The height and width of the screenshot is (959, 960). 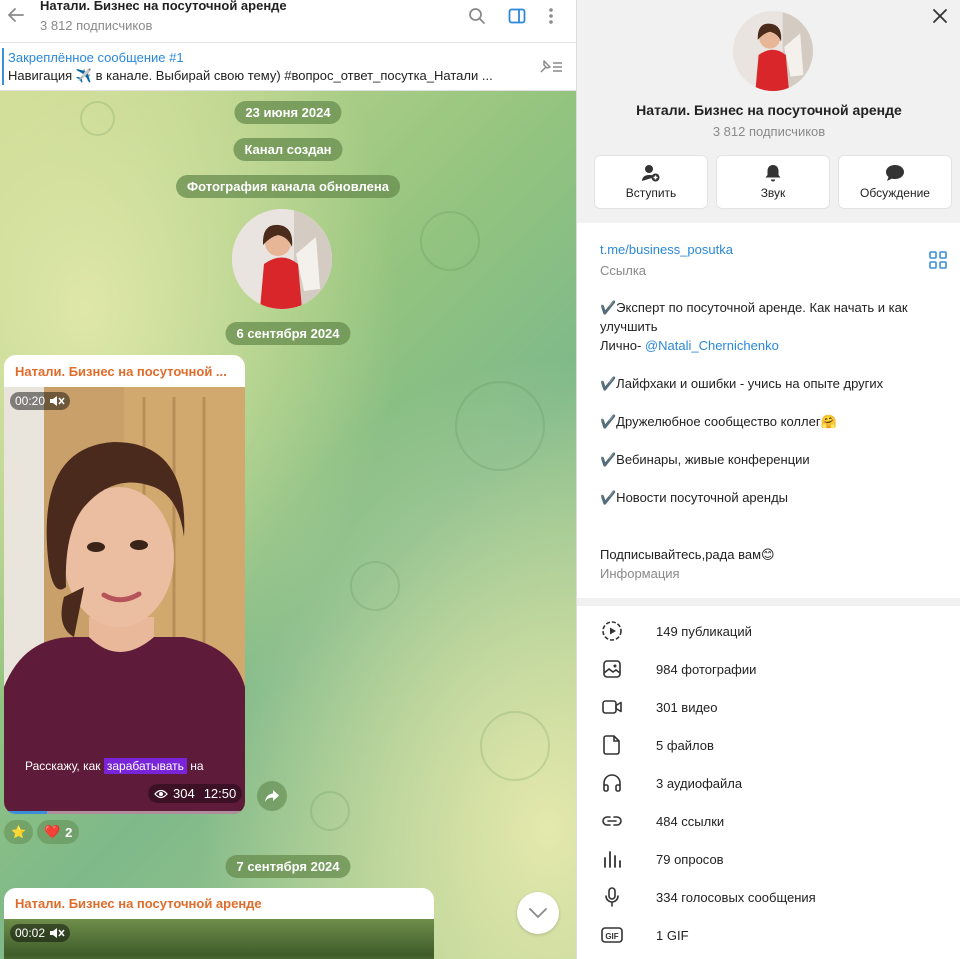 What do you see at coordinates (40, 933) in the screenshot?
I see `video-duration: 00:02` at bounding box center [40, 933].